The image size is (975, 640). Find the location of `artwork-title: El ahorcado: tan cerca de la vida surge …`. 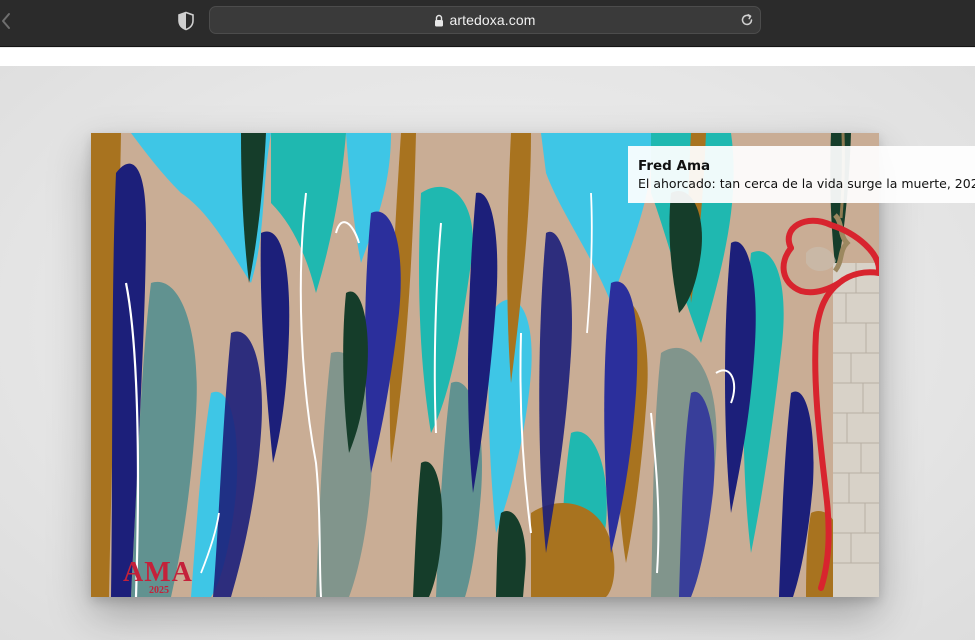

artwork-title: El ahorcado: tan cerca de la vida surge … is located at coordinates (806, 183).